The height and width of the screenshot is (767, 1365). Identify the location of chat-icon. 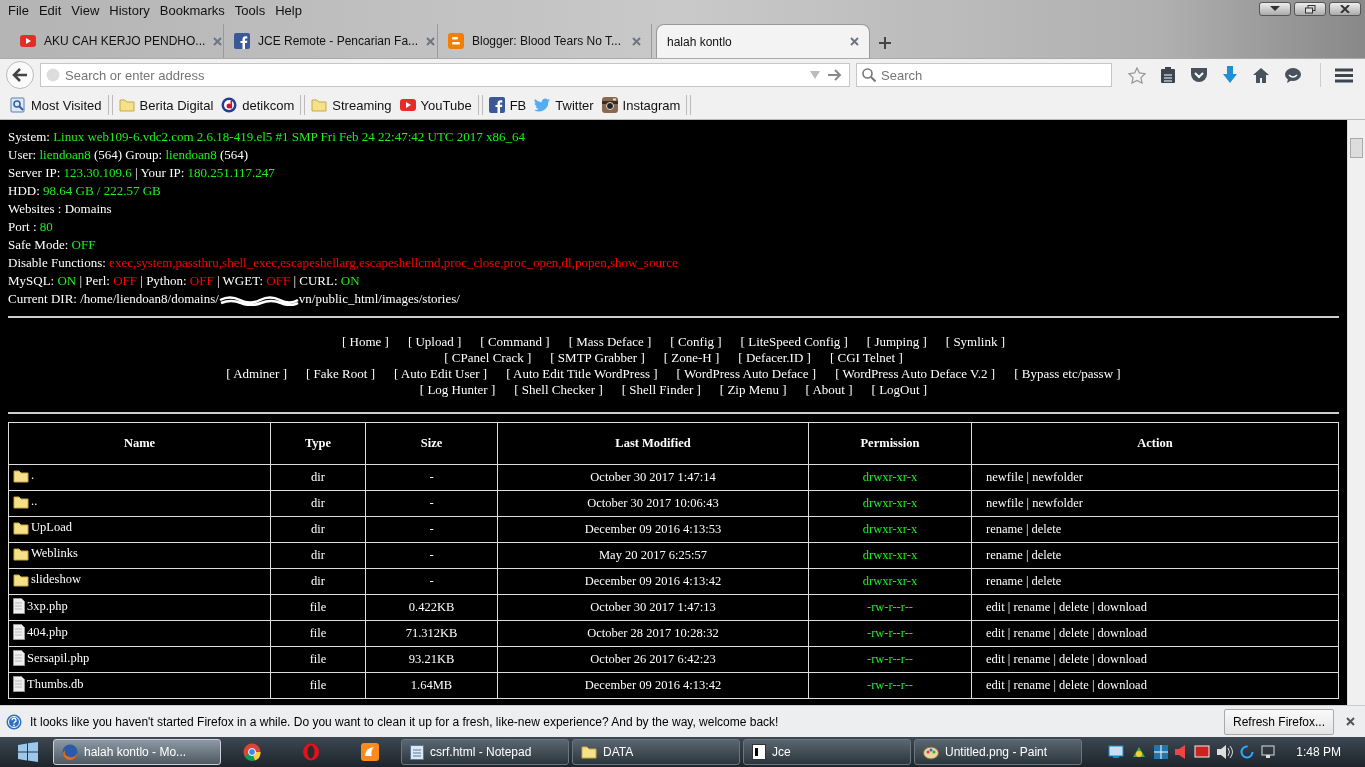
(1293, 75).